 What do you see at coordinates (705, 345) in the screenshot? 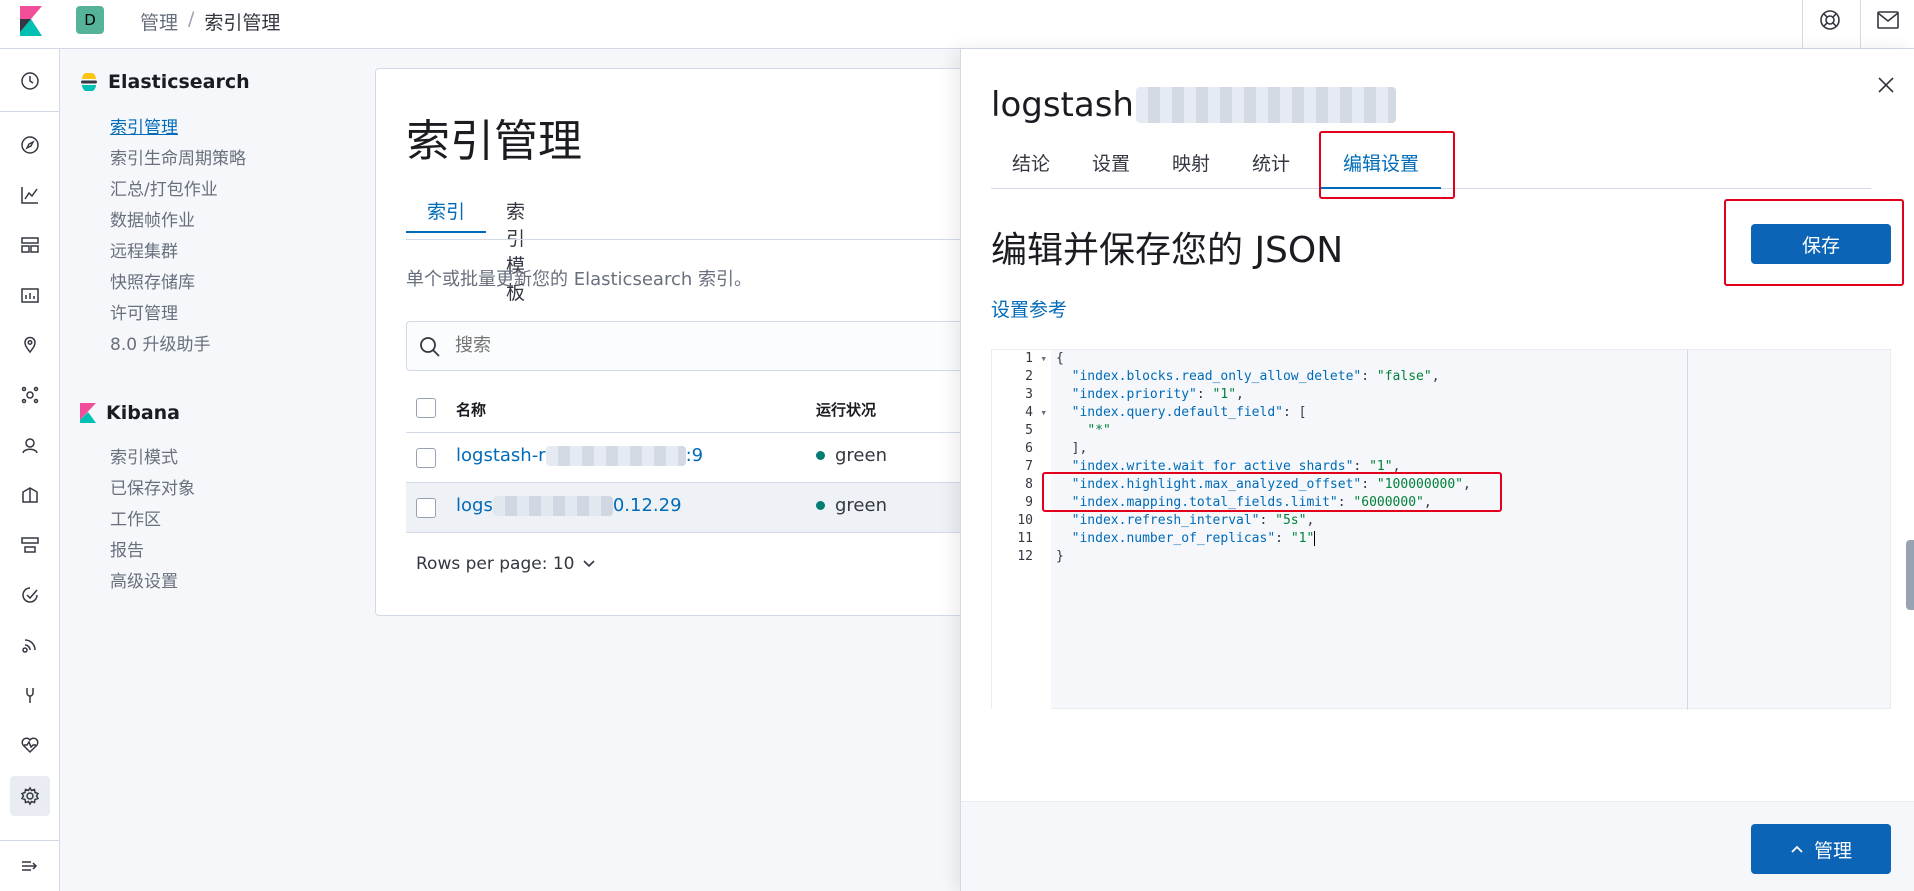
I see `search-input` at bounding box center [705, 345].